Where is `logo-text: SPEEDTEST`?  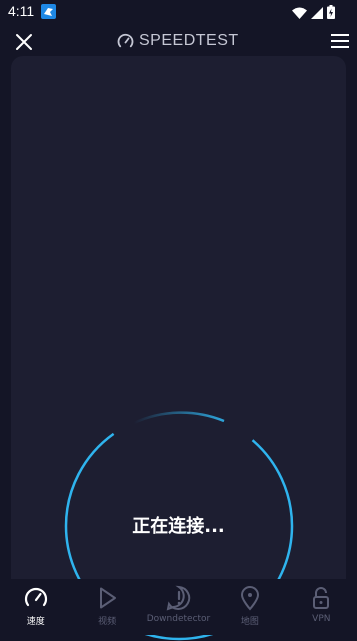 logo-text: SPEEDTEST is located at coordinates (189, 40).